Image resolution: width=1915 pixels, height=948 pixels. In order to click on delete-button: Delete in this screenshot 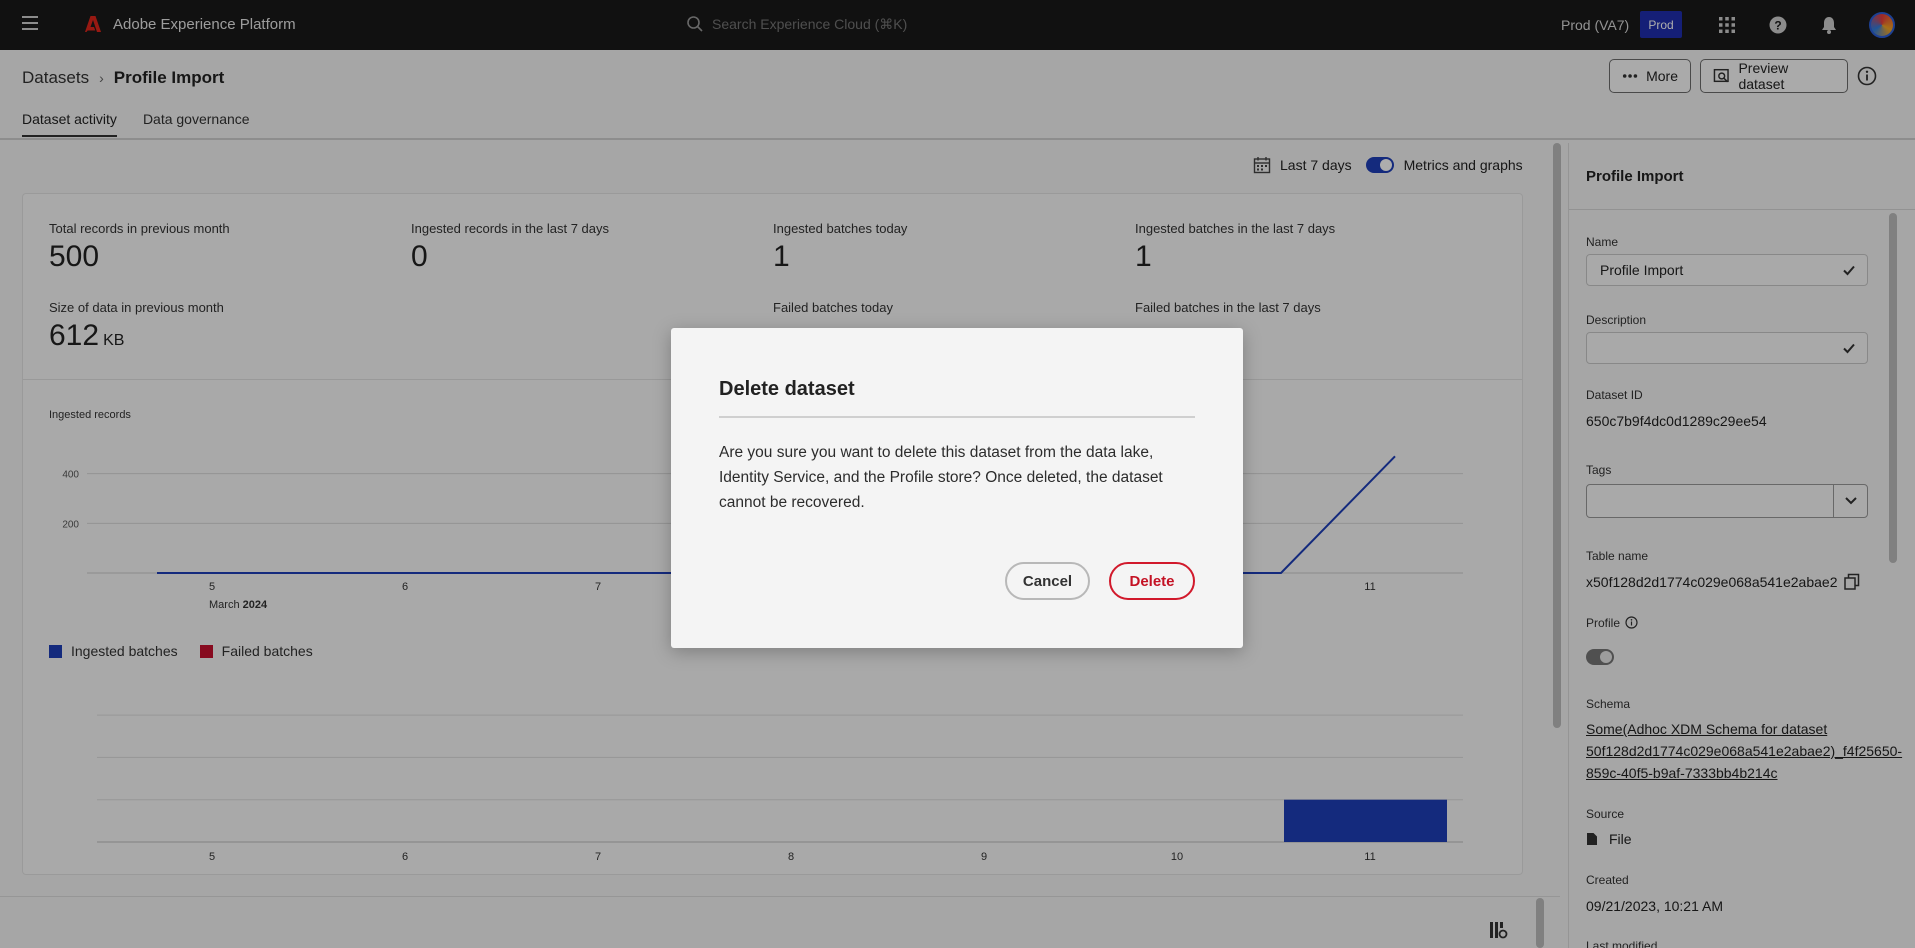, I will do `click(1152, 581)`.